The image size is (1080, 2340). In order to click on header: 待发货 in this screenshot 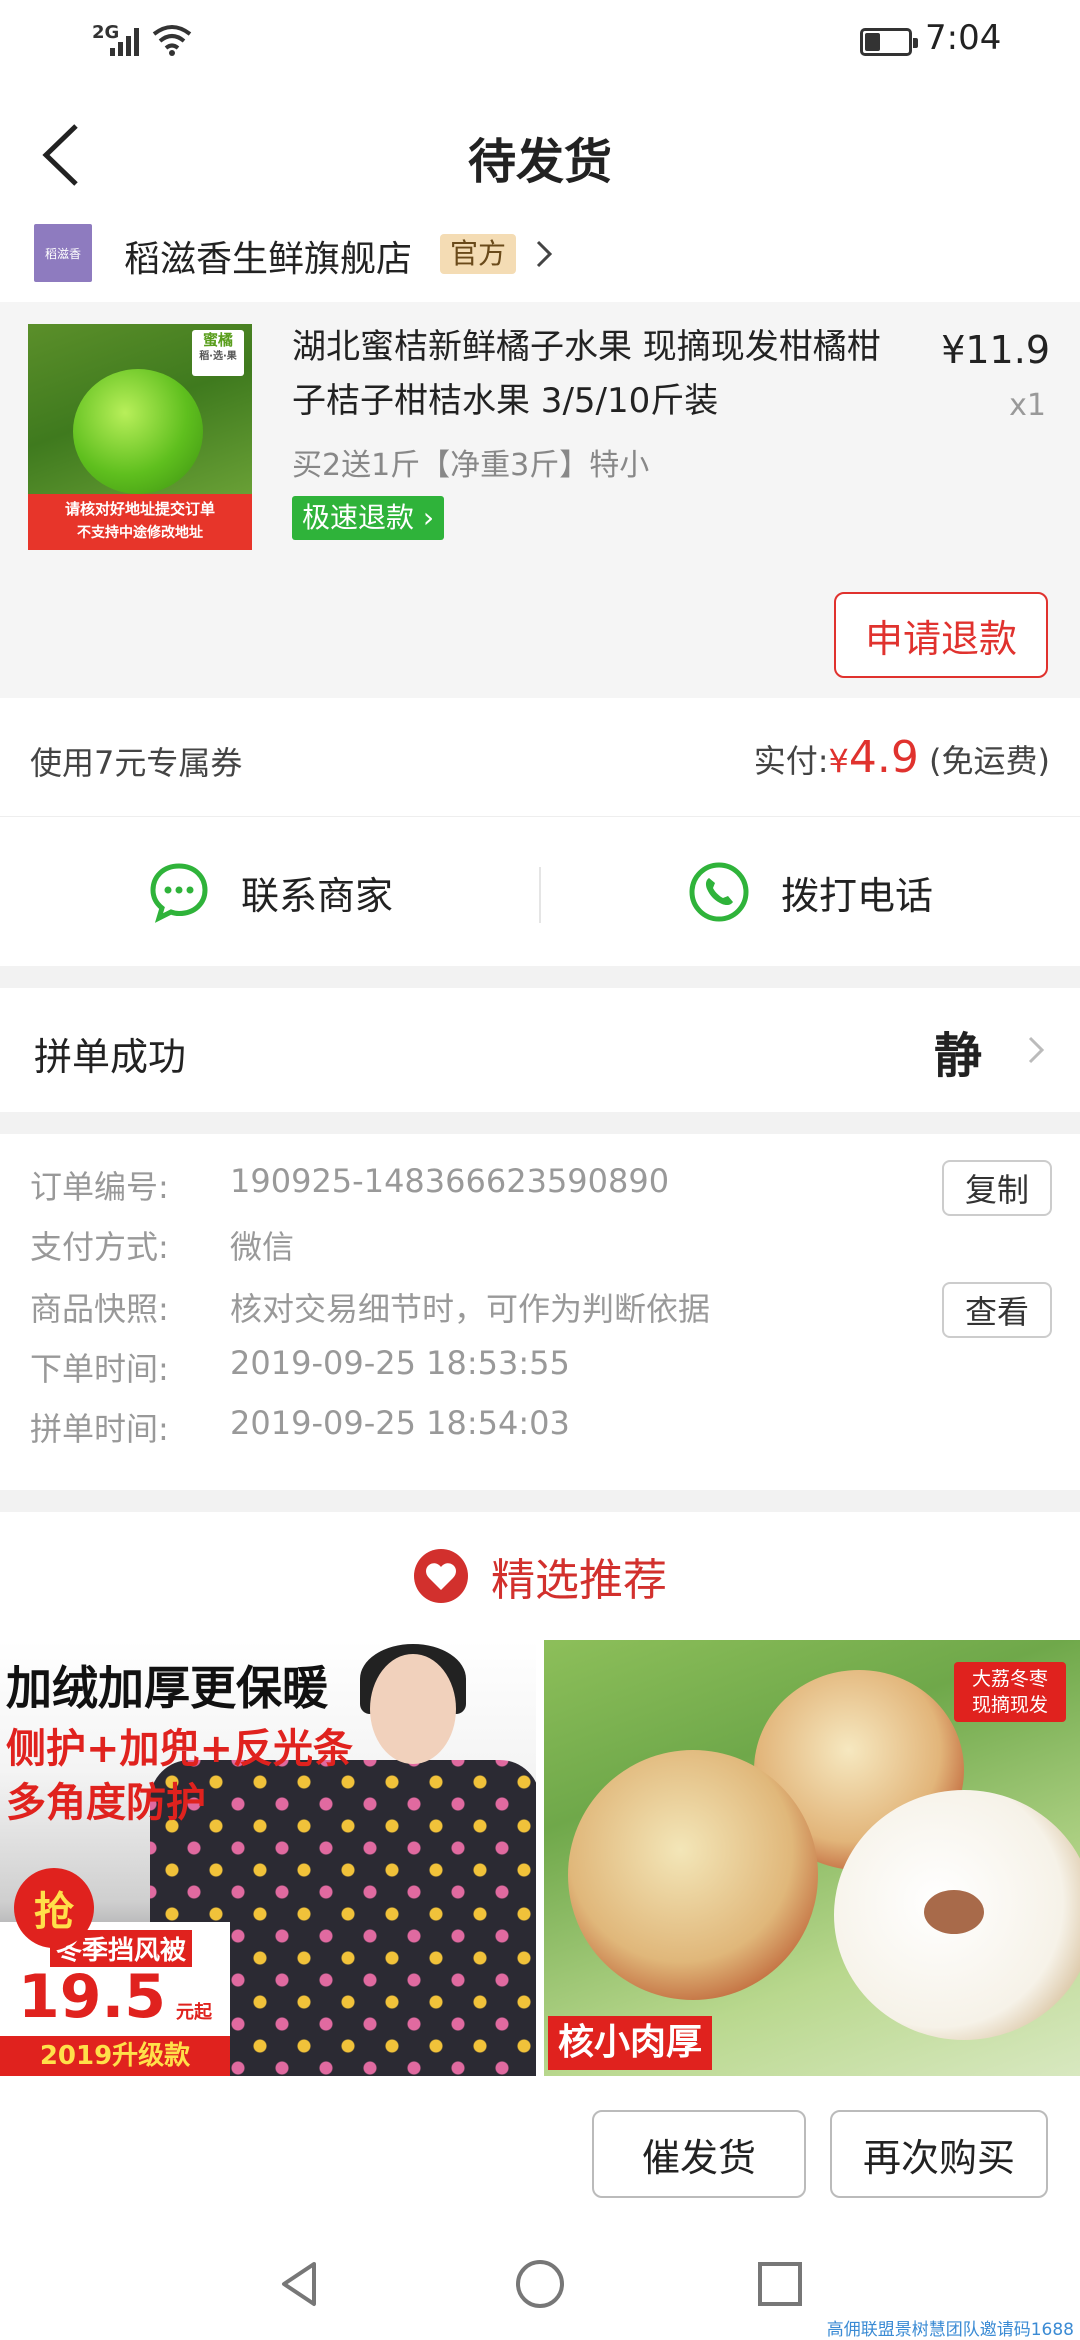, I will do `click(540, 155)`.